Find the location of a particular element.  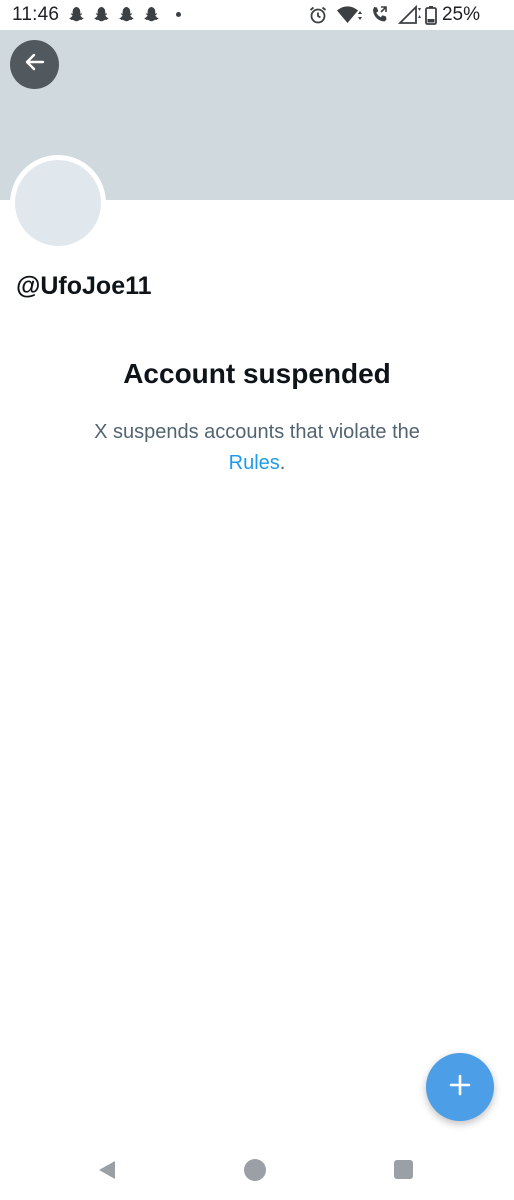

call-icon is located at coordinates (380, 15).